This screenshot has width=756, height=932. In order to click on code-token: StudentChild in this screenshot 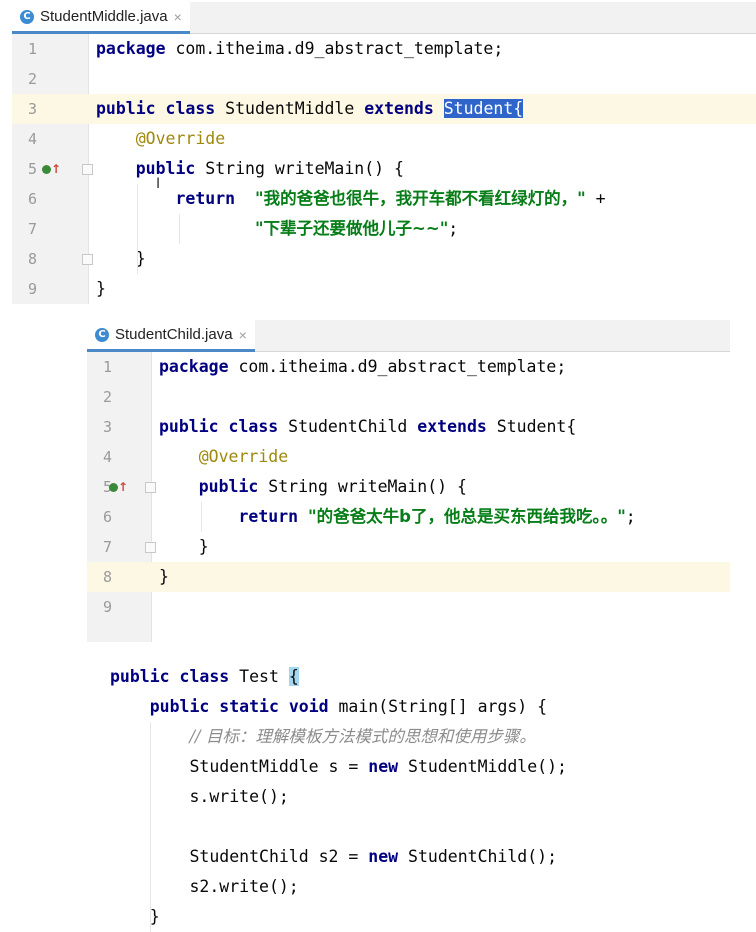, I will do `click(348, 426)`.